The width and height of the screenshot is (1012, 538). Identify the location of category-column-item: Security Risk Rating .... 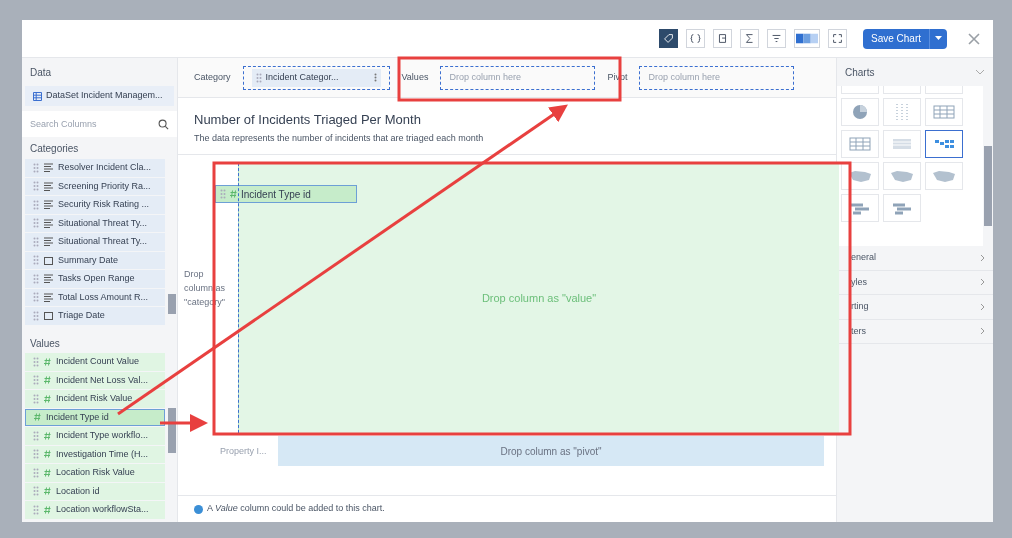
(95, 205).